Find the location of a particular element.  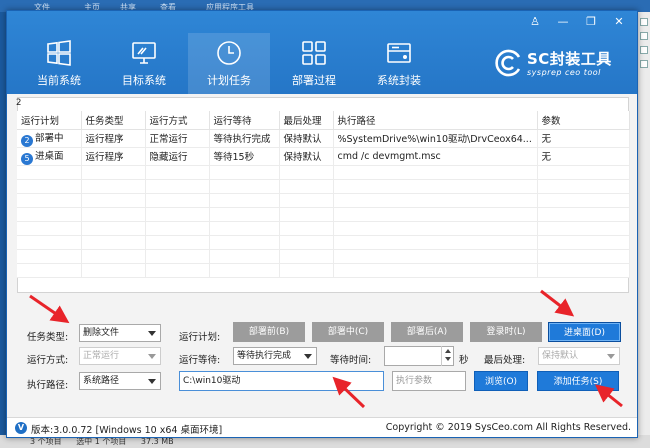

path-input-value: C:\win10驱动 is located at coordinates (212, 381).